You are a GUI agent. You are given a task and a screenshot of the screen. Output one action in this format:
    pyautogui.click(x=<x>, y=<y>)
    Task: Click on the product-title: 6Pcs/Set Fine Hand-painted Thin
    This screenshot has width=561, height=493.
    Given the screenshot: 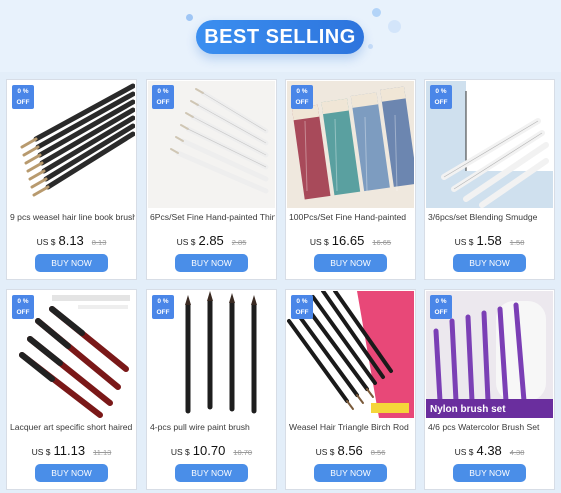 What is the action you would take?
    pyautogui.click(x=212, y=217)
    